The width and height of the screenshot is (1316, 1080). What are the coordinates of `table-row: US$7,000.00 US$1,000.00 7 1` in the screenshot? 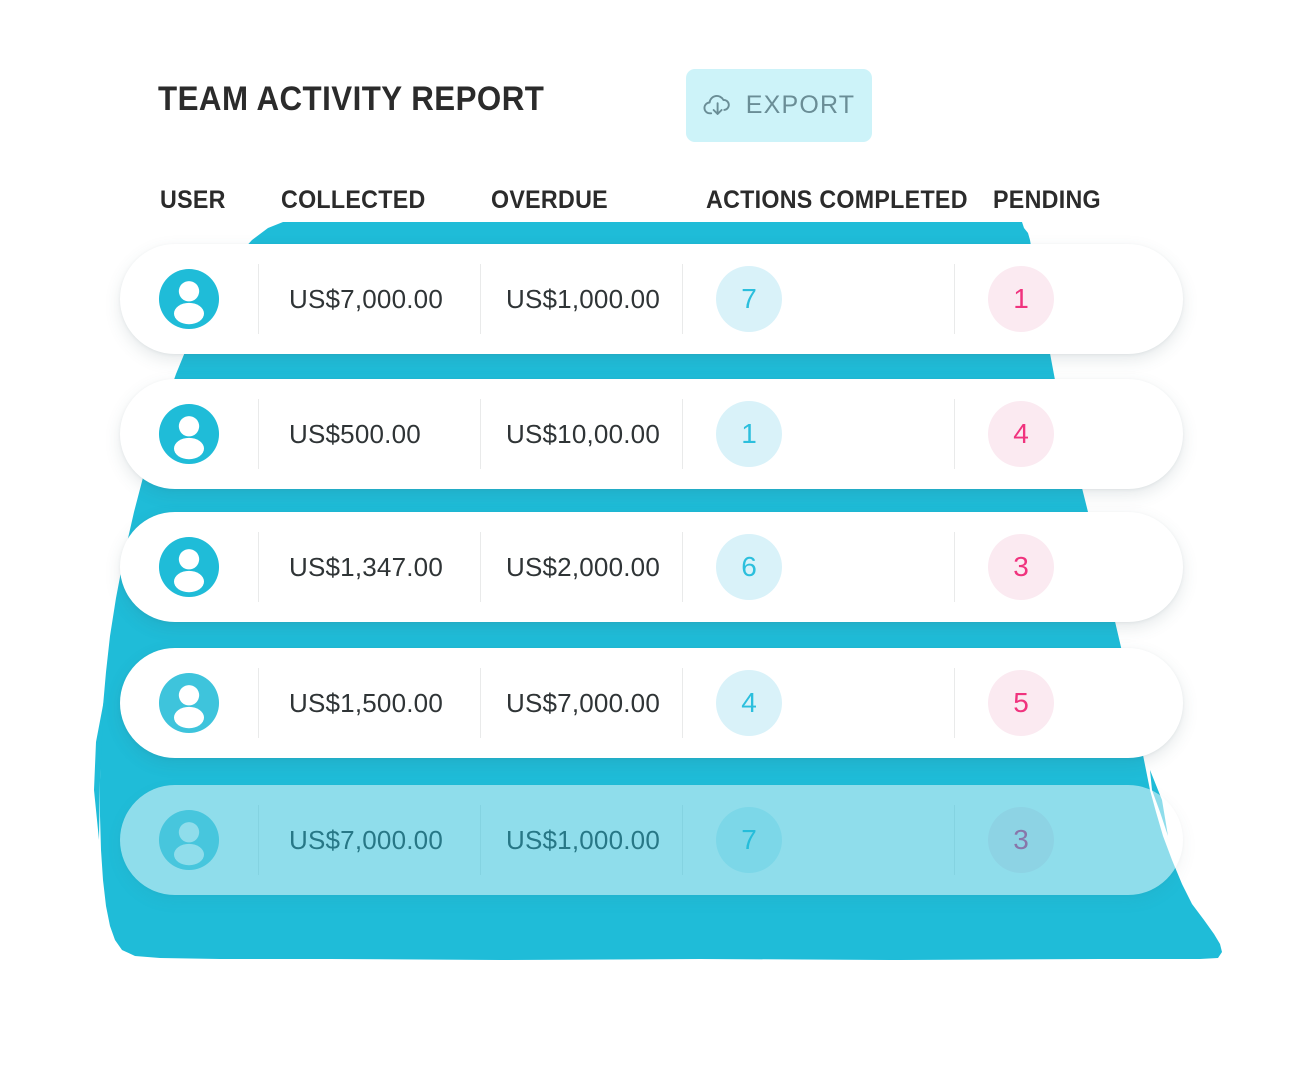 It's located at (651, 299).